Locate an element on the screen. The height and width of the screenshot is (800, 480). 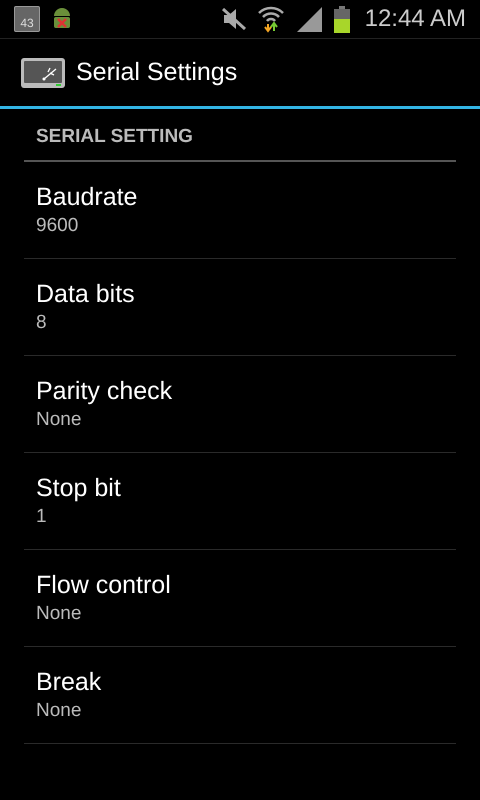
preference-title: Break is located at coordinates (69, 682).